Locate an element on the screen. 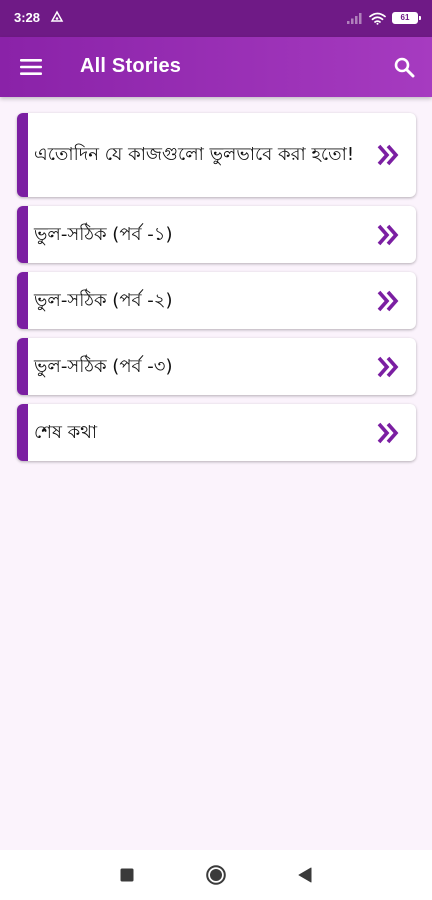 Image resolution: width=432 pixels, height=900 pixels. story-item: ভুল-সঠিক (পর্ব -২) is located at coordinates (216, 300).